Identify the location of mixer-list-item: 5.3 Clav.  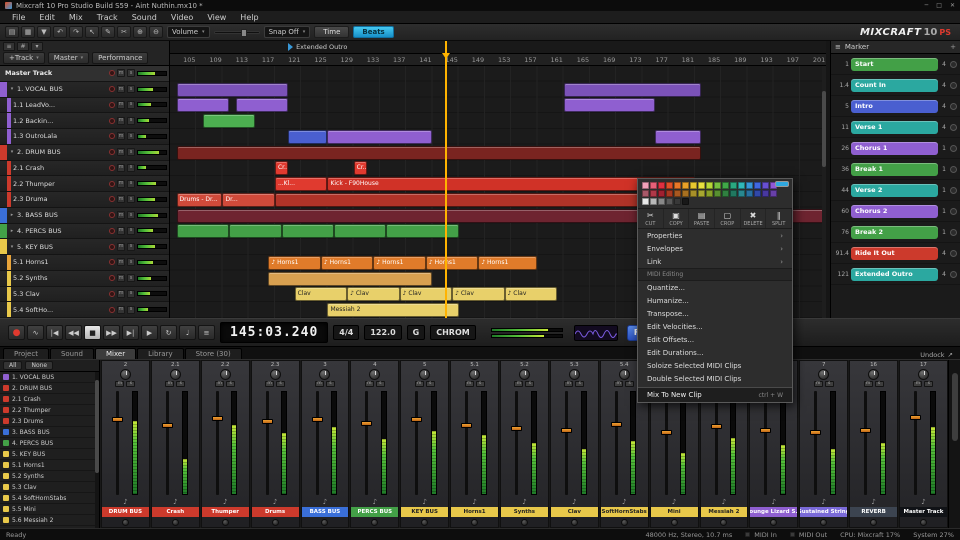
(48, 487).